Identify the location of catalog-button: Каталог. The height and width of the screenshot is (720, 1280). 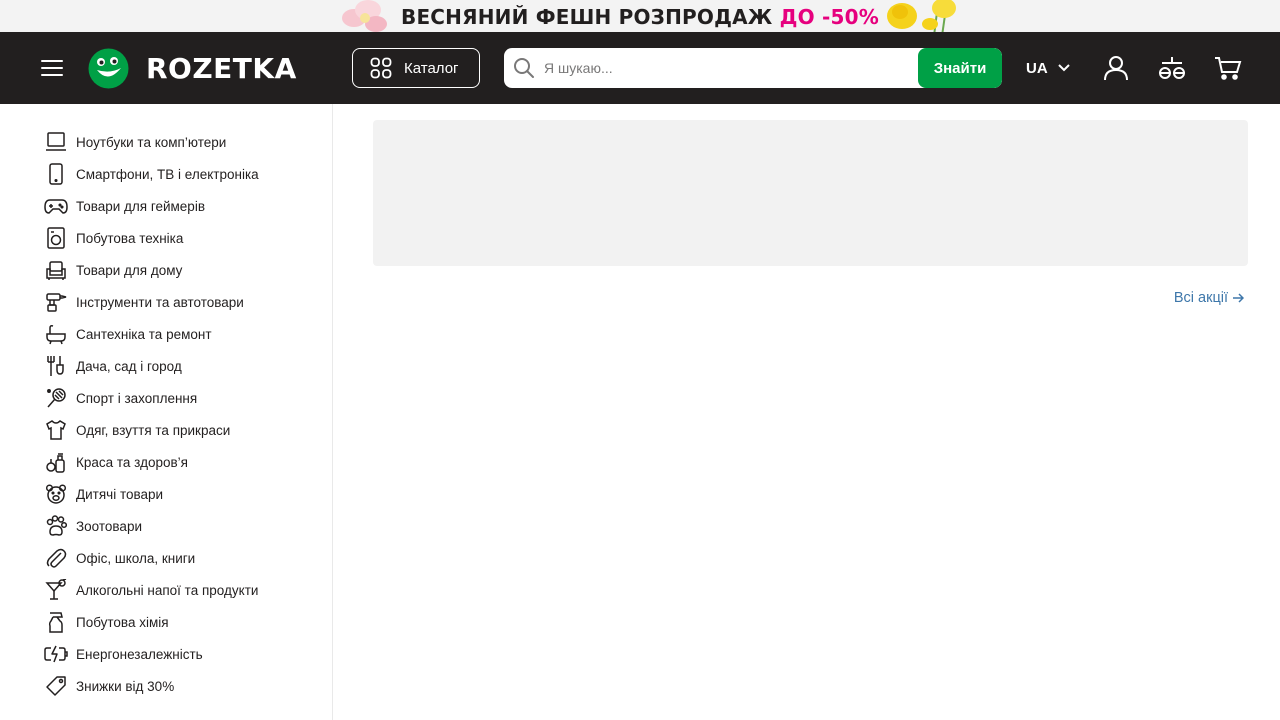
(416, 68).